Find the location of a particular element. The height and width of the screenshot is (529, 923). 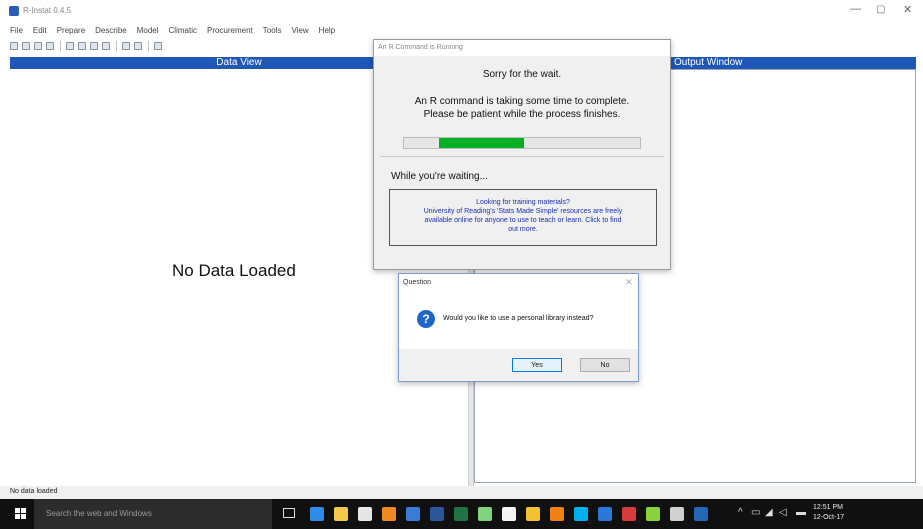

status-bar is located at coordinates (461, 492).